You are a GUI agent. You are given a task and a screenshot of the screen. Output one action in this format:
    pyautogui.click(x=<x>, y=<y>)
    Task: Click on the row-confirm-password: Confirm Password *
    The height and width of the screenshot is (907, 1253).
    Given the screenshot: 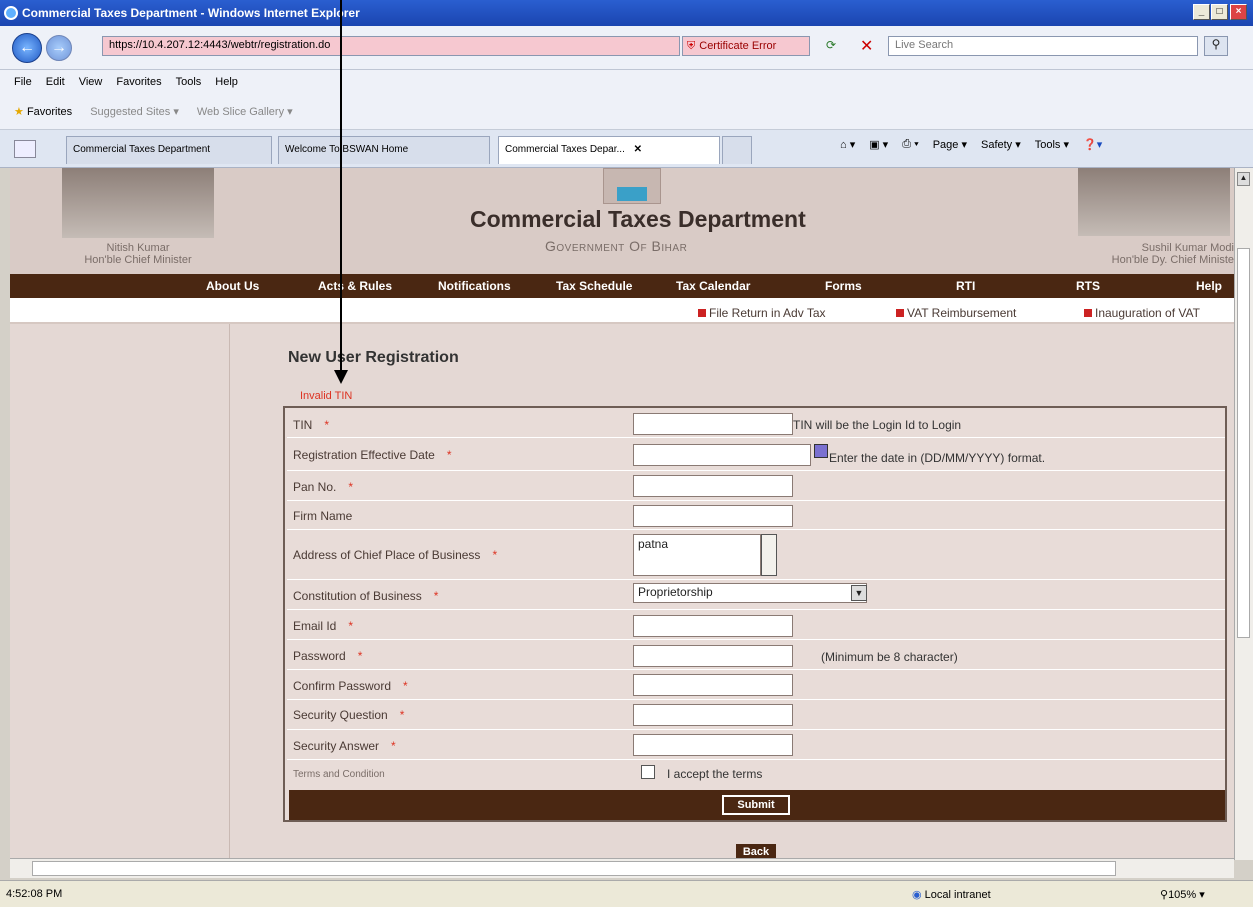 What is the action you would take?
    pyautogui.click(x=756, y=685)
    